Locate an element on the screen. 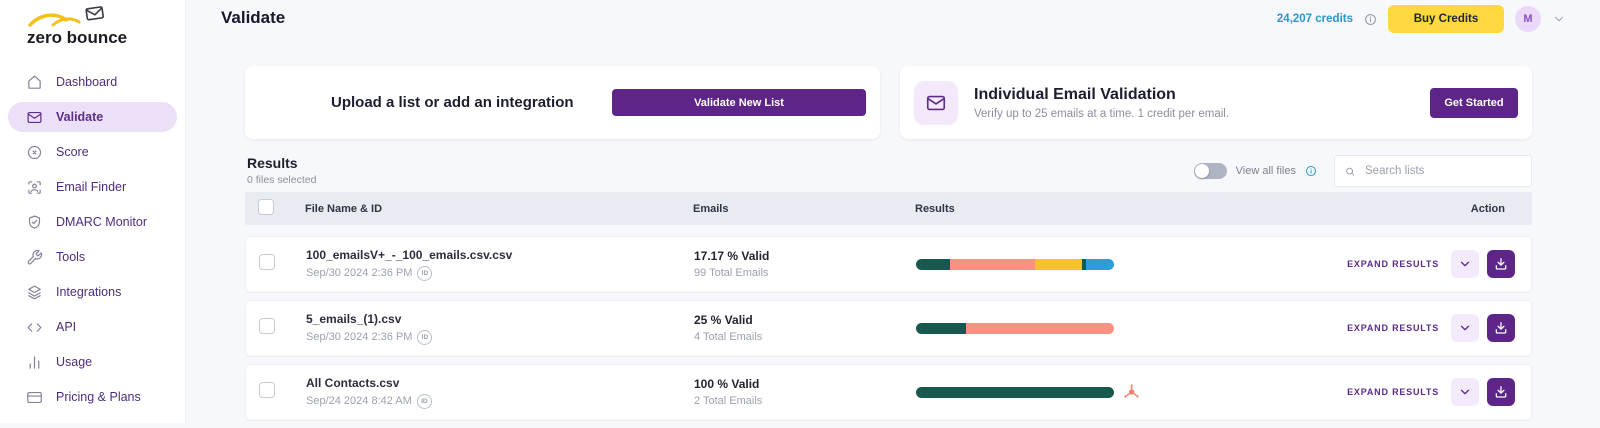 The image size is (1600, 428). code-icon is located at coordinates (34, 327).